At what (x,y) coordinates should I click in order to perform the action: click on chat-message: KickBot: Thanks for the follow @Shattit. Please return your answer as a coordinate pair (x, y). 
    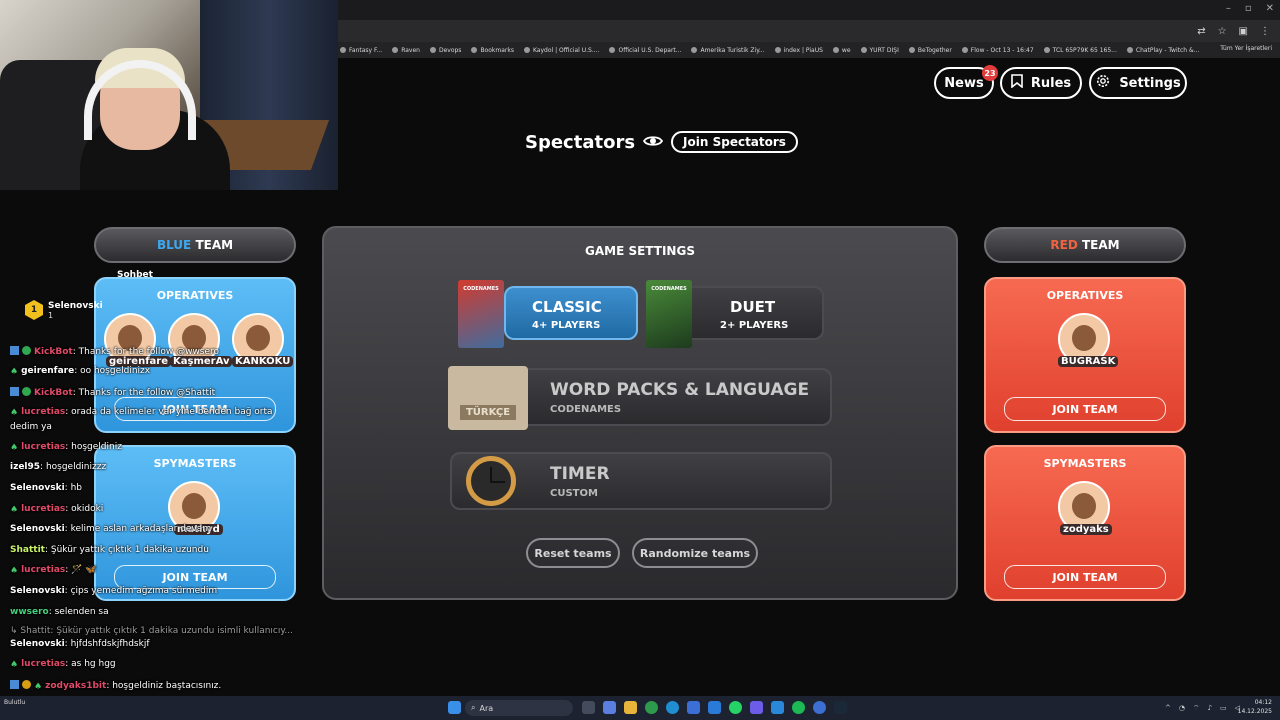
    Looking at the image, I should click on (112, 392).